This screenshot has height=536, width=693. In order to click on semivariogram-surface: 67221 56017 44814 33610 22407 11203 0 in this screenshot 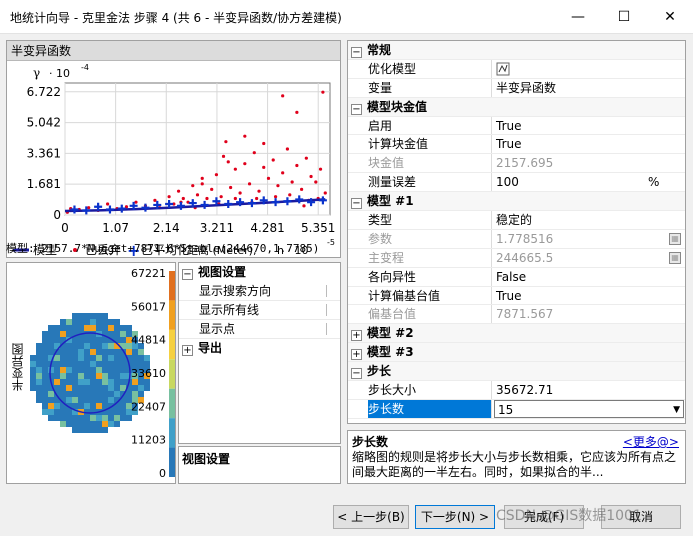, I will do `click(100, 374)`.